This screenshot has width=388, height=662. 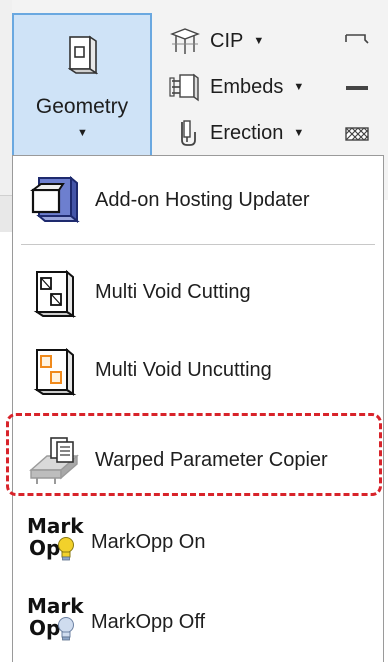 What do you see at coordinates (66, 629) in the screenshot?
I see `lightbulb-off-icon` at bounding box center [66, 629].